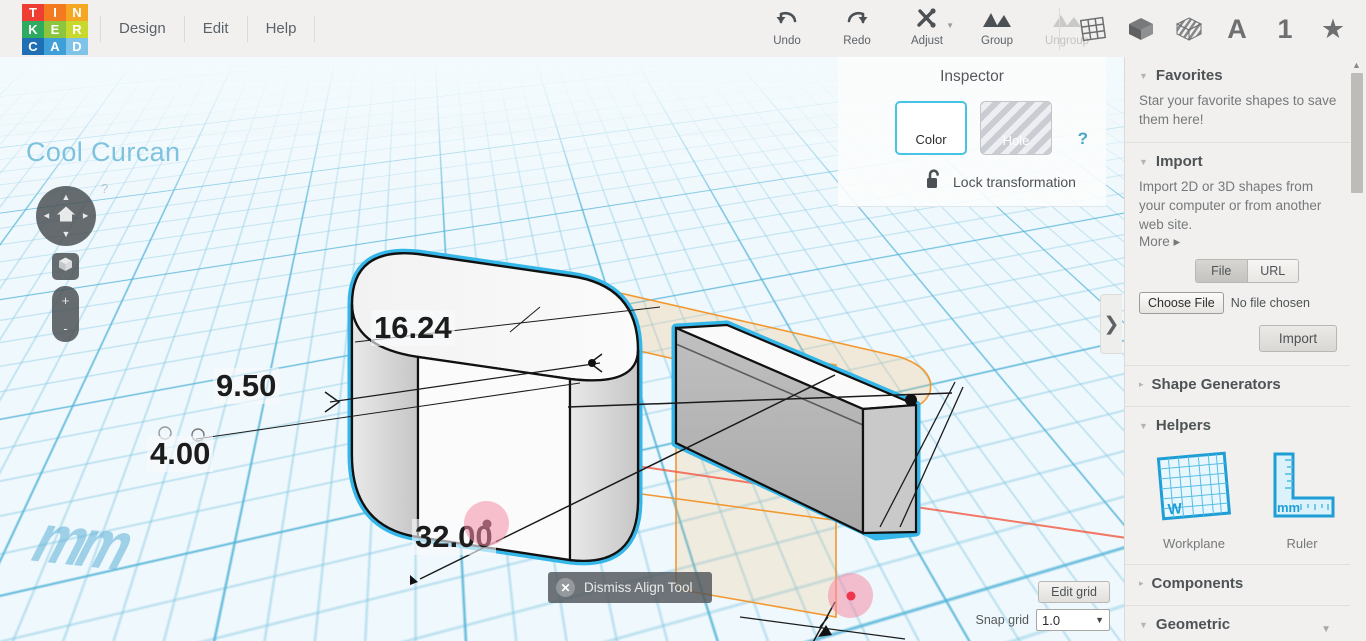 This screenshot has height=641, width=1366. I want to click on sidebar-scroll-down-icon: ▼, so click(1326, 629).